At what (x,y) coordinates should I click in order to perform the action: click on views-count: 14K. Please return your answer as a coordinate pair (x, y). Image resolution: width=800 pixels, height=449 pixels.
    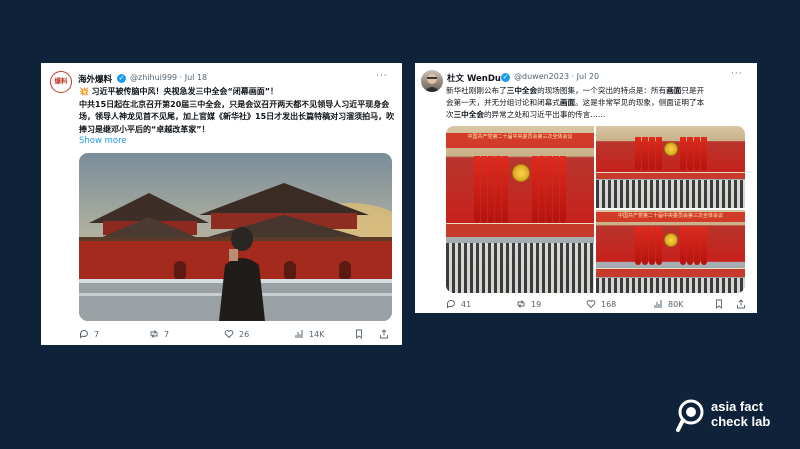
    Looking at the image, I should click on (317, 334).